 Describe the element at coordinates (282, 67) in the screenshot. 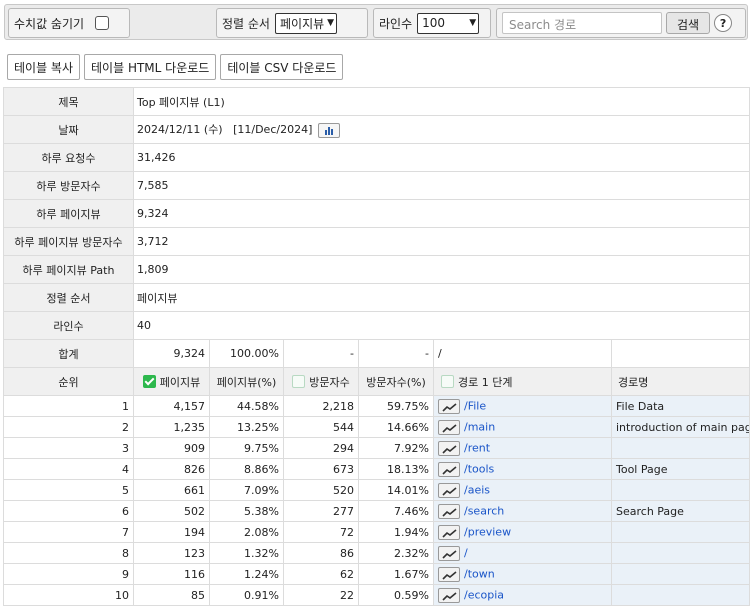

I see `download-csv-button: 테이블 CSV 다운로드` at that location.